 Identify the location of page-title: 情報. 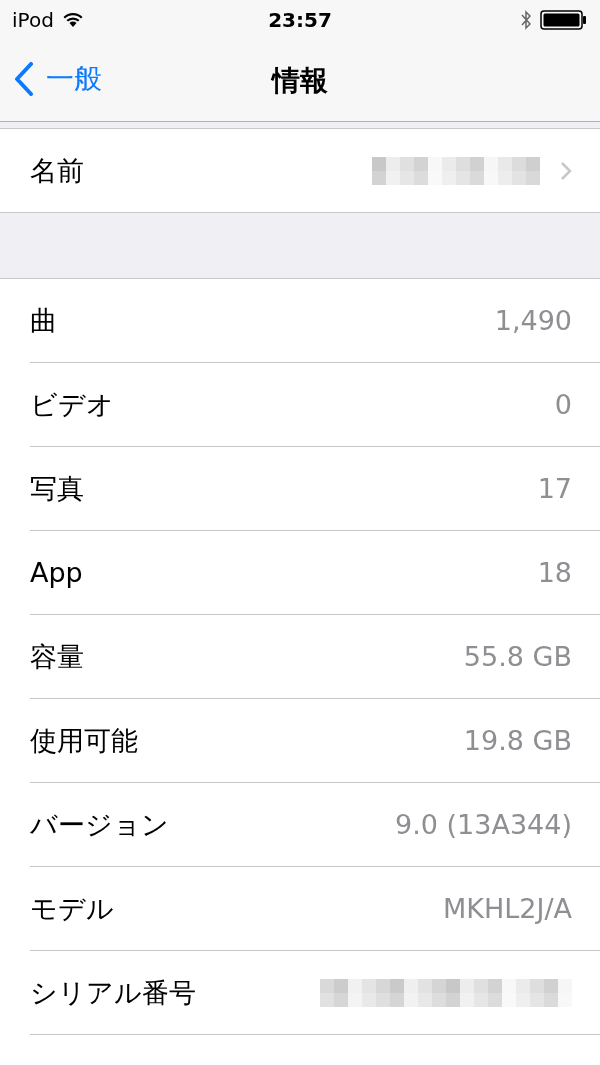
(300, 80).